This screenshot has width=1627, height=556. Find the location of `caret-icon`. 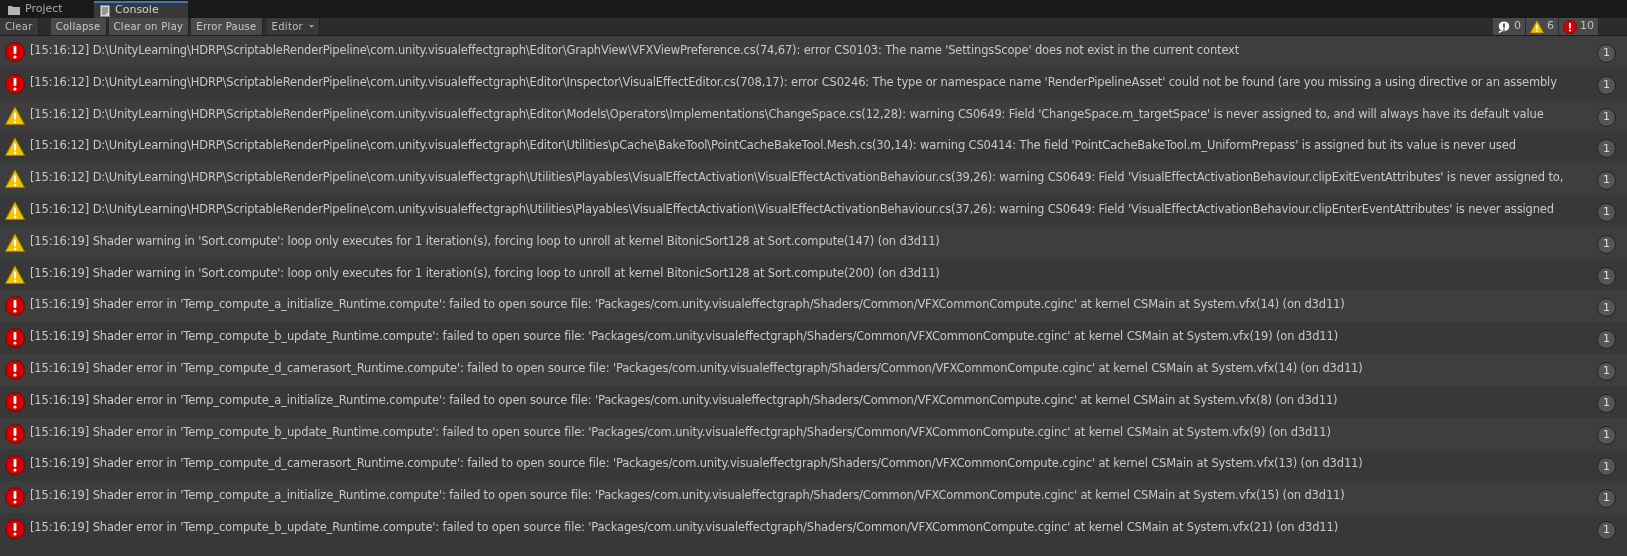

caret-icon is located at coordinates (311, 26).